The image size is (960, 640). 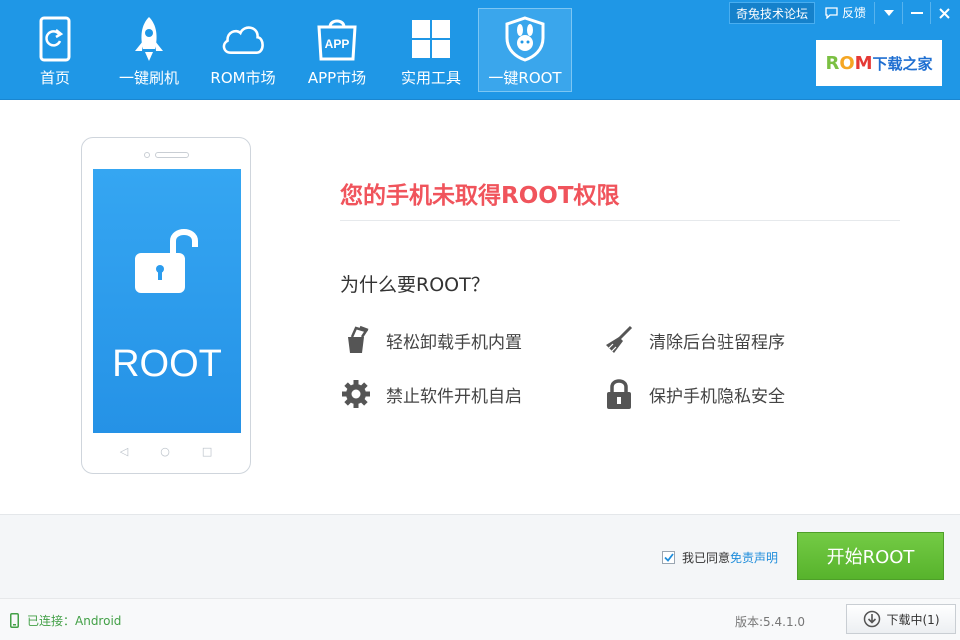 I want to click on nav-label-home: 首页, so click(x=54, y=78).